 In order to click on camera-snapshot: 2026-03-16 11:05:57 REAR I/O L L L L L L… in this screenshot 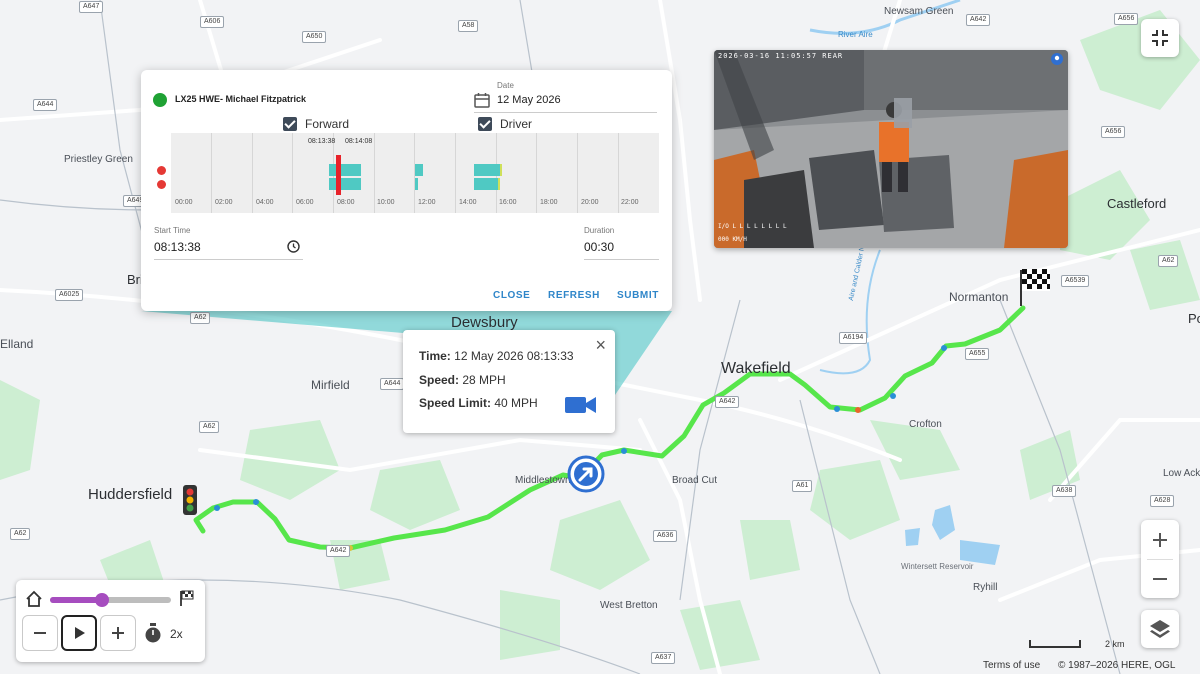, I will do `click(891, 149)`.